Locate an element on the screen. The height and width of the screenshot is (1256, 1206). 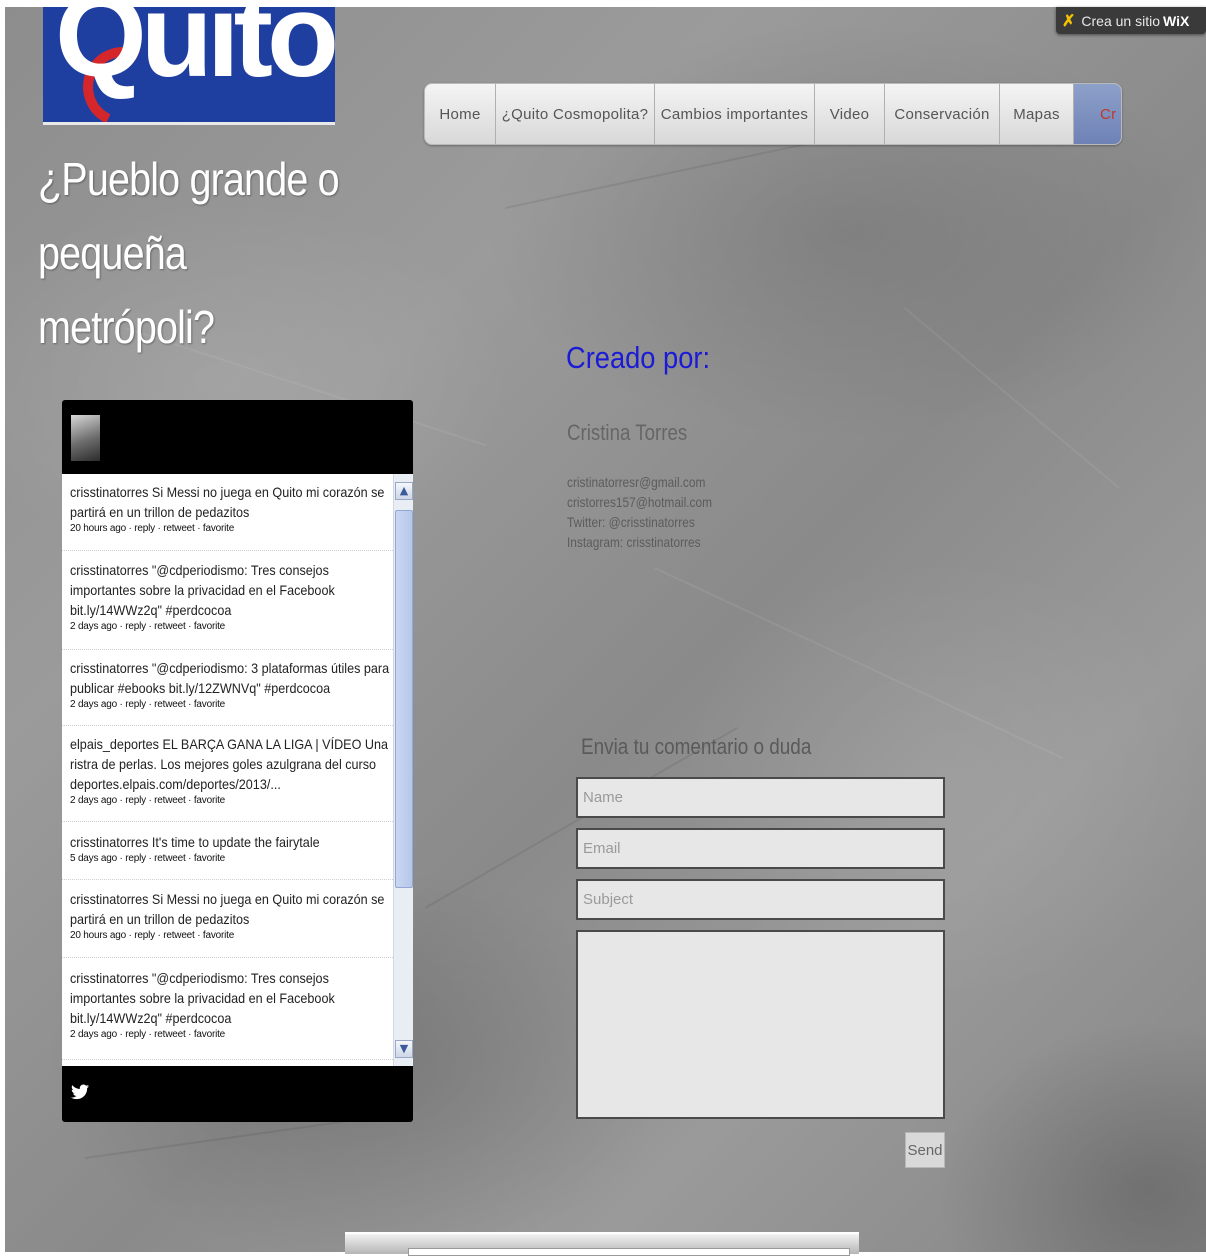
subject-field is located at coordinates (760, 899).